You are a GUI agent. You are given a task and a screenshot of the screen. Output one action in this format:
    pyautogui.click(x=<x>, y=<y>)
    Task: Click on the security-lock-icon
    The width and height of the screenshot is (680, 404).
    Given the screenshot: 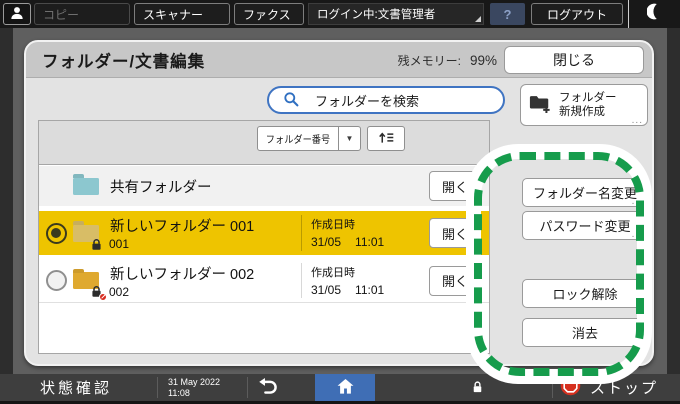 What is the action you would take?
    pyautogui.click(x=477, y=389)
    